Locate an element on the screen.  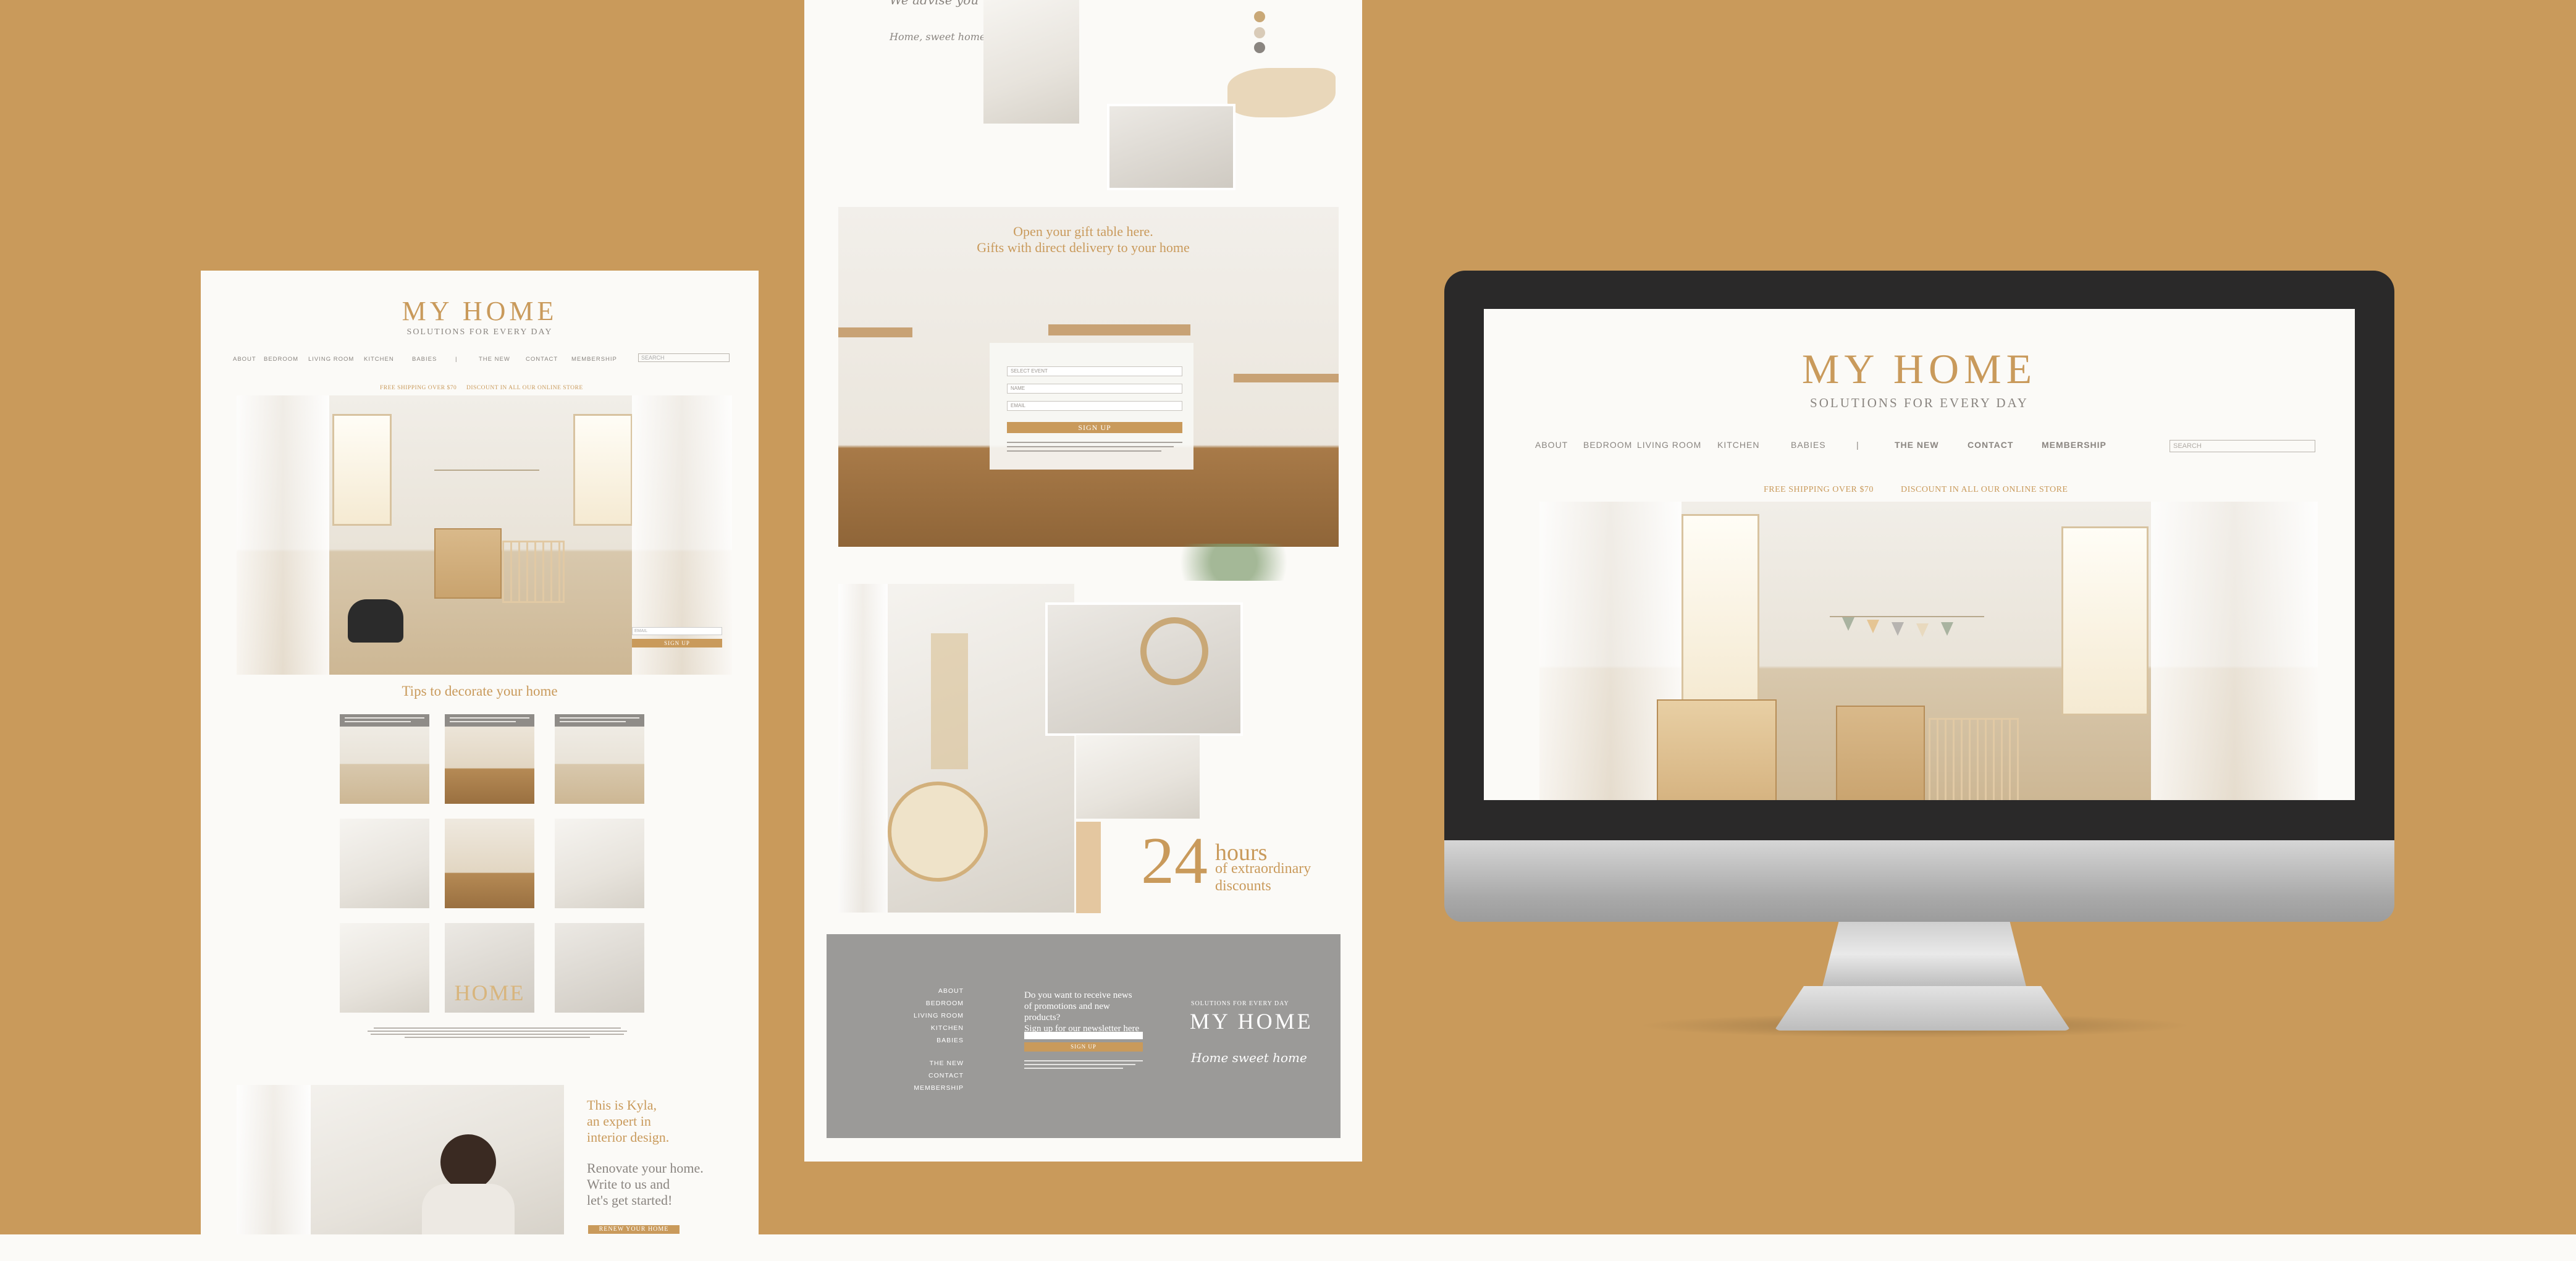
swatch-beige is located at coordinates (1259, 32).